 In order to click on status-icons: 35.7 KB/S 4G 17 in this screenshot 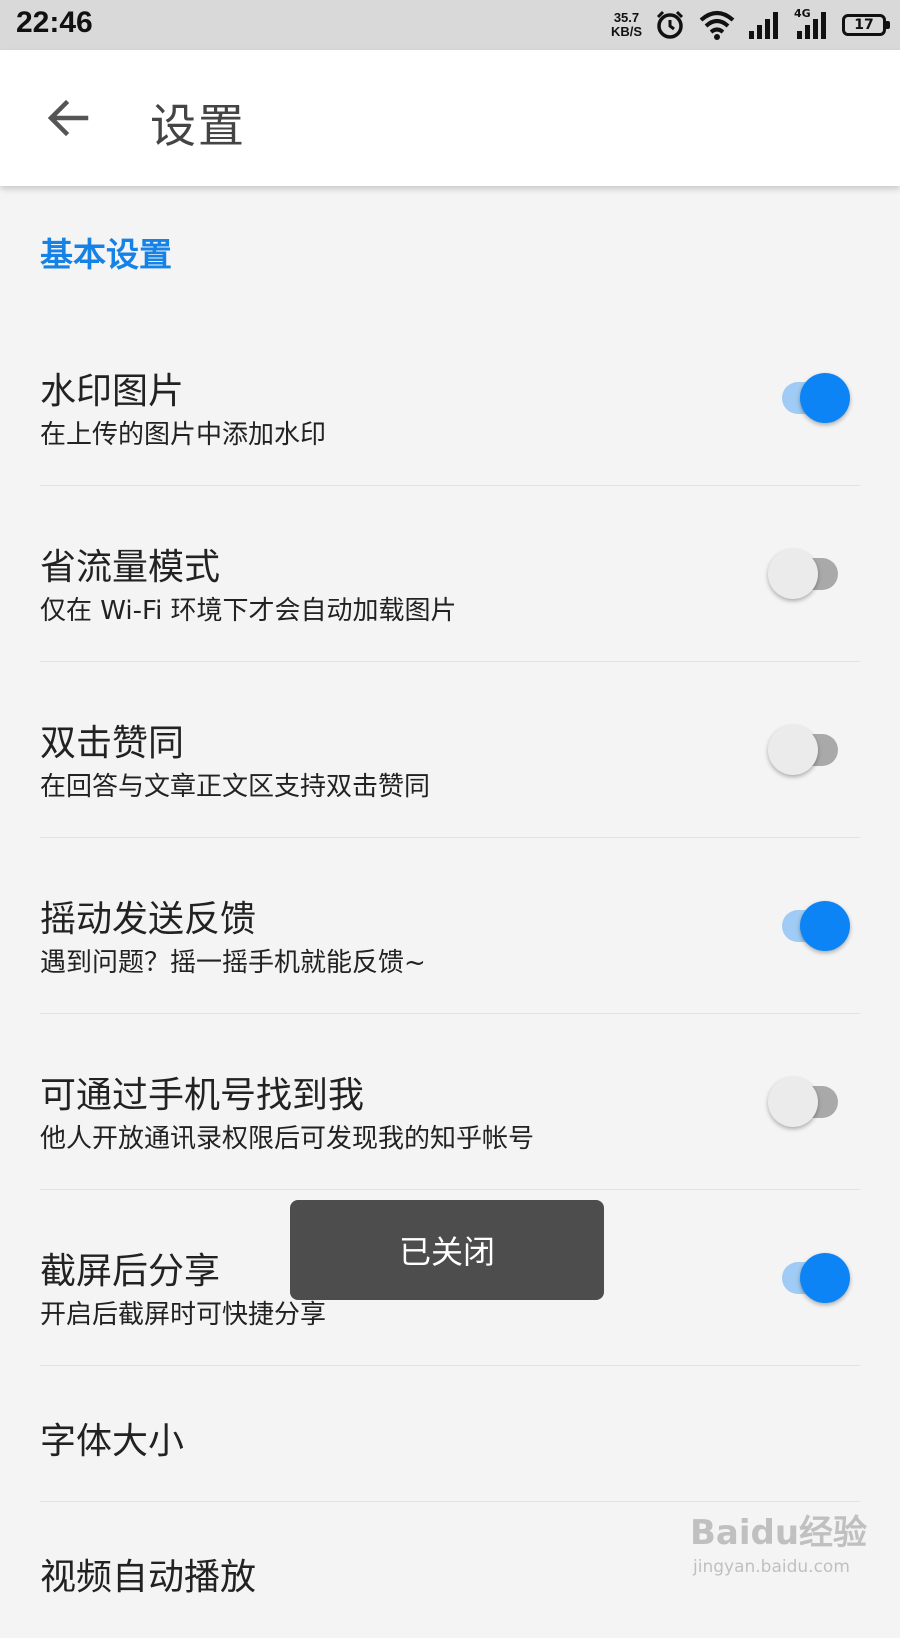, I will do `click(750, 24)`.